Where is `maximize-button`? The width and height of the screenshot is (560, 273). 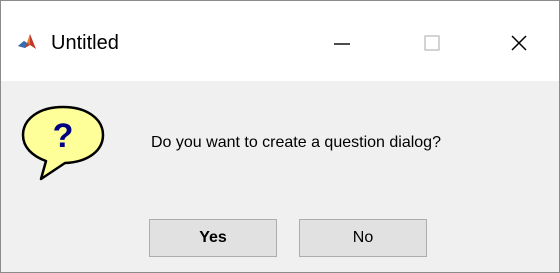
maximize-button is located at coordinates (432, 43).